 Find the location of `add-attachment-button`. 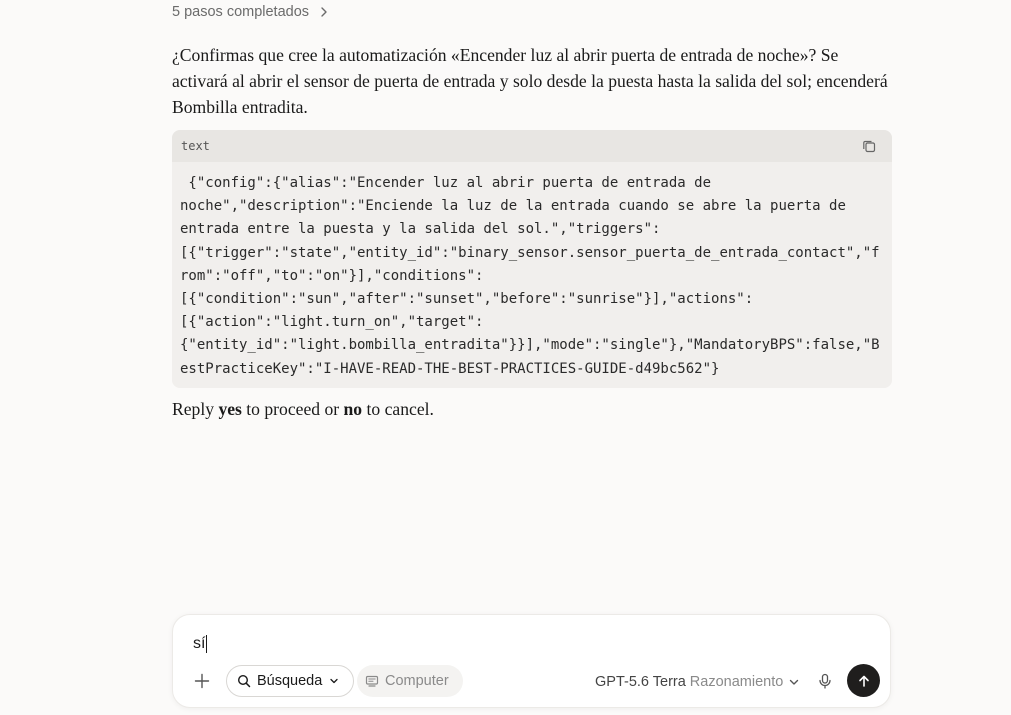

add-attachment-button is located at coordinates (202, 681).